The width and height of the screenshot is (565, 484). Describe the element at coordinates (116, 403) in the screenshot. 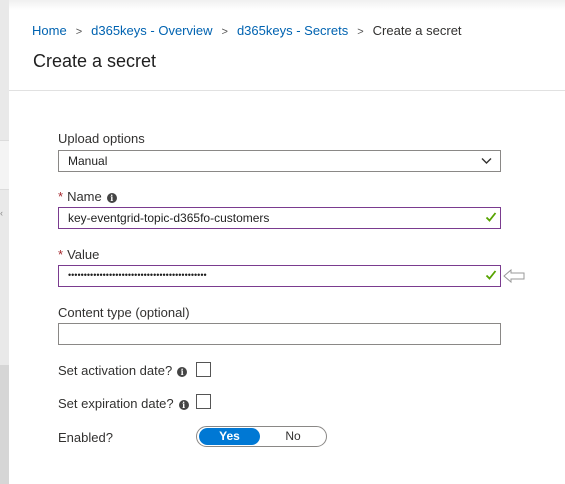

I see `expiration-date-label-text: Set expiration date?` at that location.